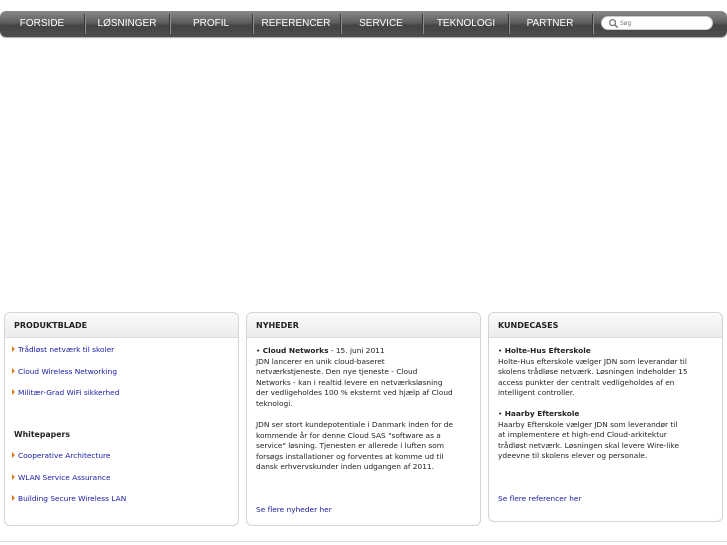  I want to click on case-line: ydeevne til skolens elever og personale., so click(573, 455).